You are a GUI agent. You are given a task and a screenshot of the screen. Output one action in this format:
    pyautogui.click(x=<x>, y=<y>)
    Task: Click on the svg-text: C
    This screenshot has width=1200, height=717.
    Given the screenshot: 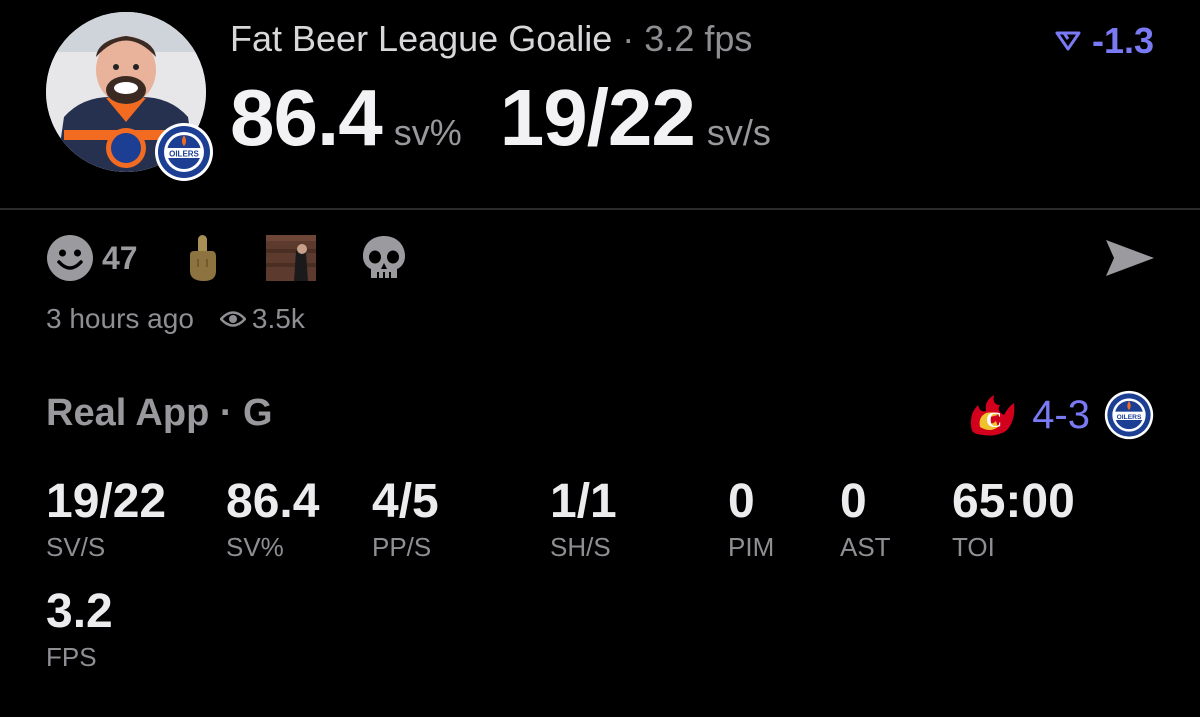 What is the action you would take?
    pyautogui.click(x=994, y=419)
    